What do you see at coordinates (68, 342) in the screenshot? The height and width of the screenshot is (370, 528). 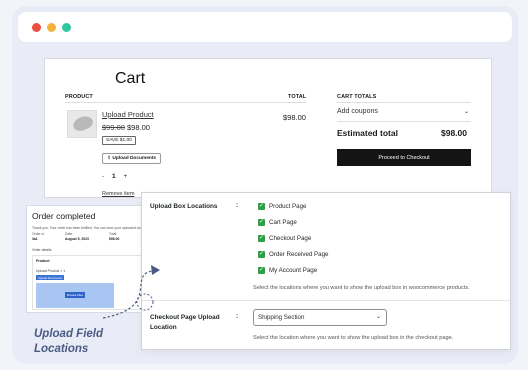 I see `annotation-caption: Upload Field Locations` at bounding box center [68, 342].